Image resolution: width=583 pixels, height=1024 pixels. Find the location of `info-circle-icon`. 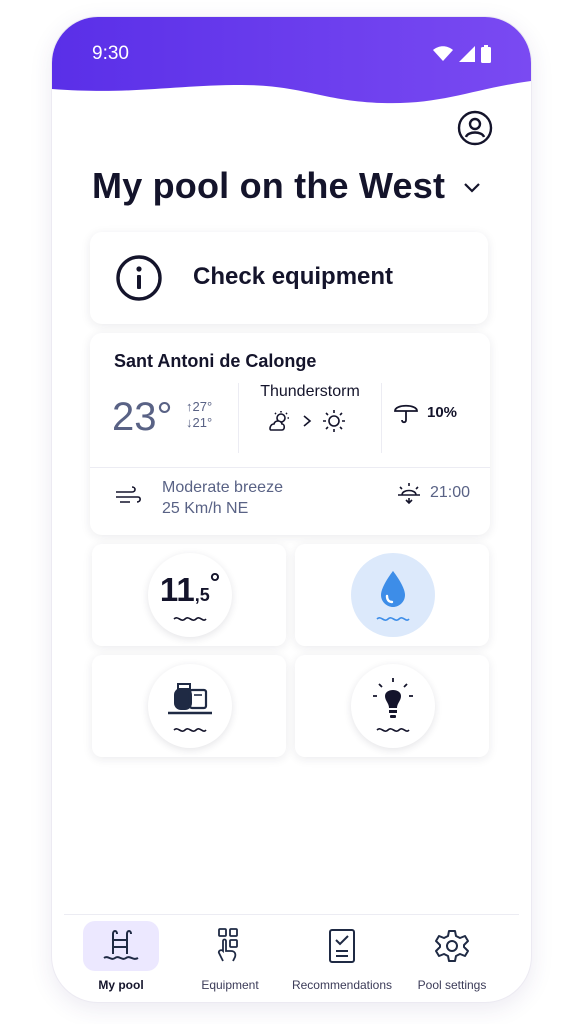

info-circle-icon is located at coordinates (139, 278).